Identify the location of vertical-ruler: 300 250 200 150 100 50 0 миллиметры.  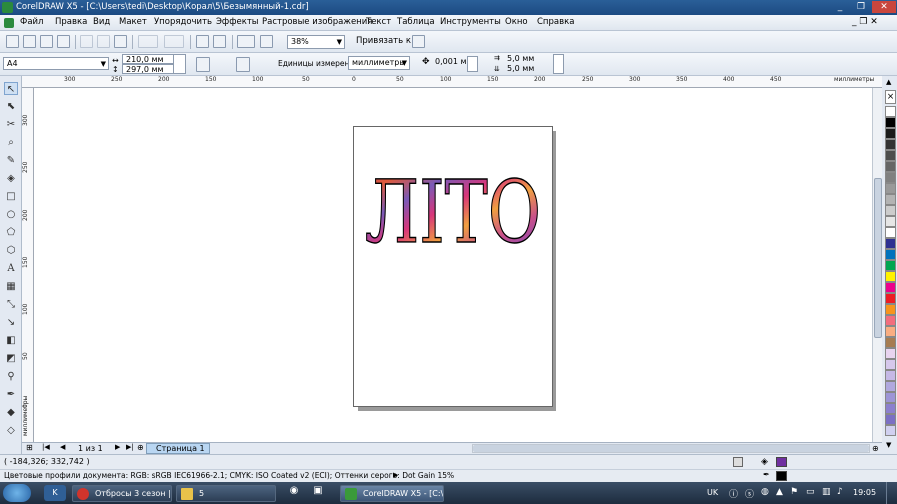
(28, 265).